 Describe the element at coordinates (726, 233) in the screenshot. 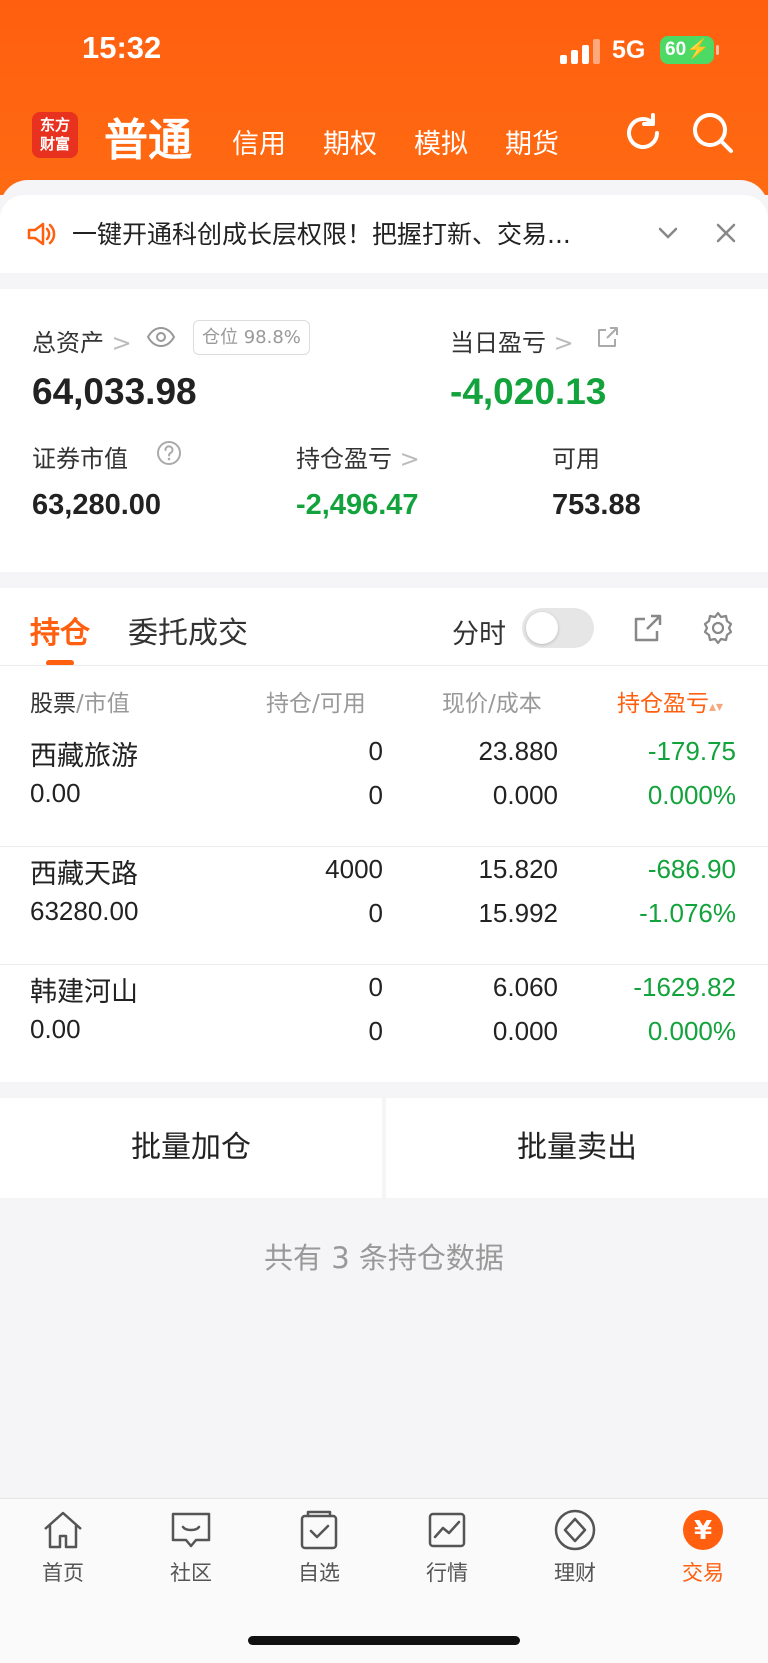

I see `close-icon` at that location.